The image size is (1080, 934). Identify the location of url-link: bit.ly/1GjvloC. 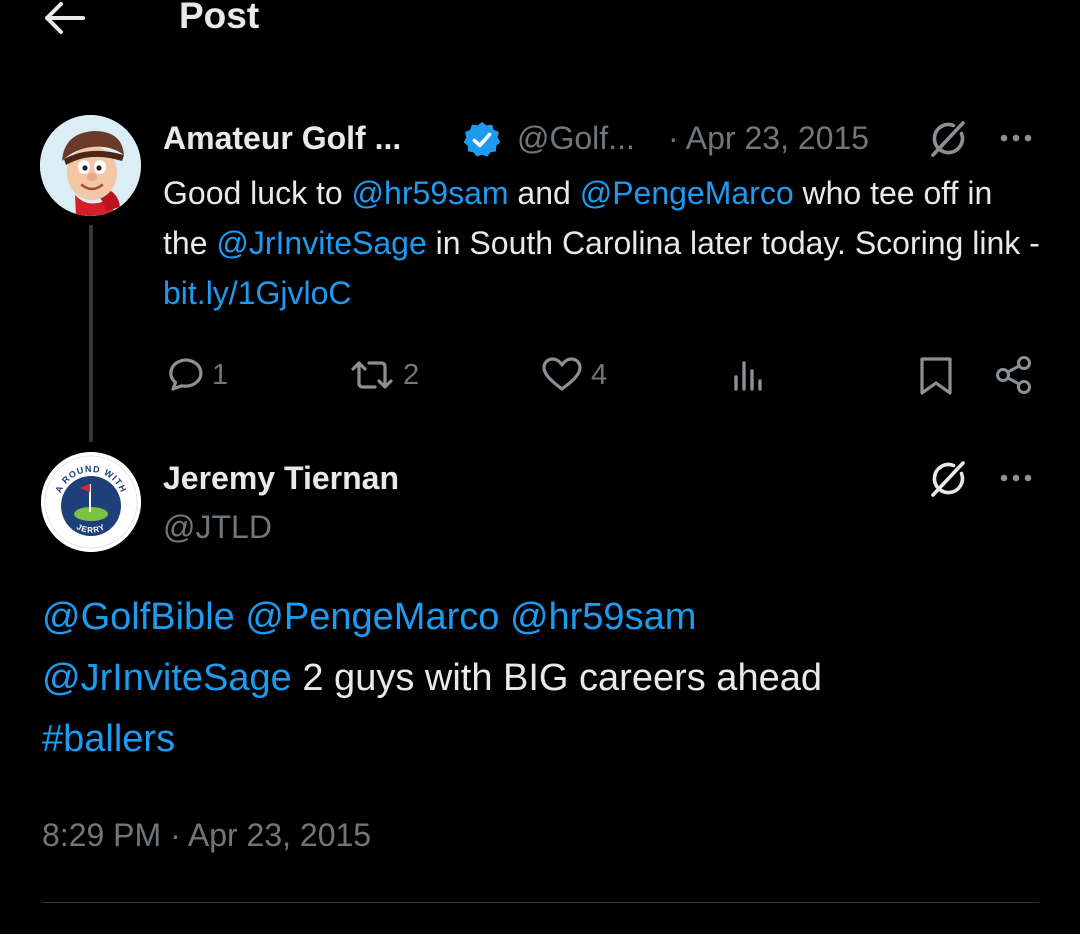
(257, 293).